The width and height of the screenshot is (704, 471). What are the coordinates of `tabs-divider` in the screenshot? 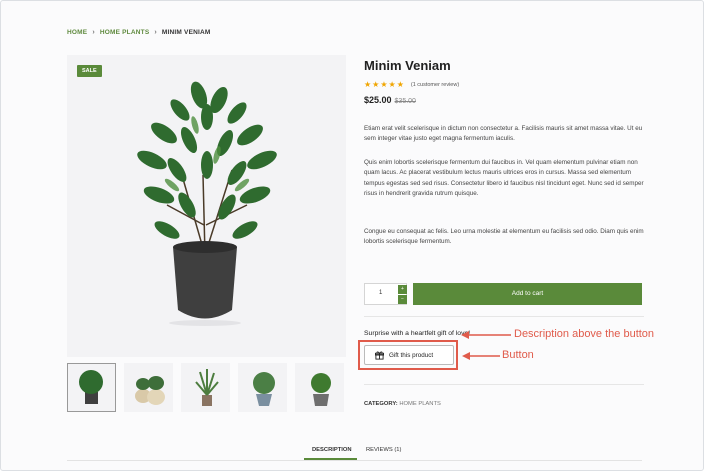 It's located at (354, 460).